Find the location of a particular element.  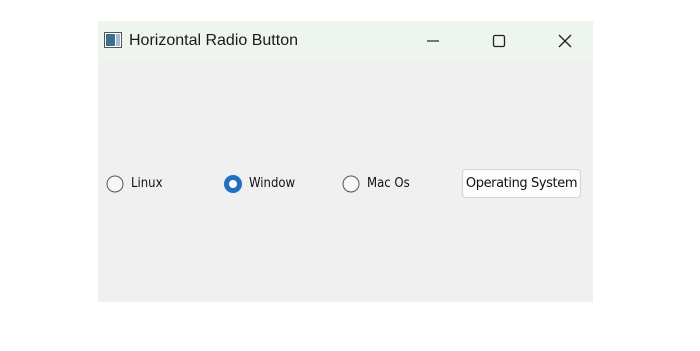

maximize-icon is located at coordinates (499, 41).